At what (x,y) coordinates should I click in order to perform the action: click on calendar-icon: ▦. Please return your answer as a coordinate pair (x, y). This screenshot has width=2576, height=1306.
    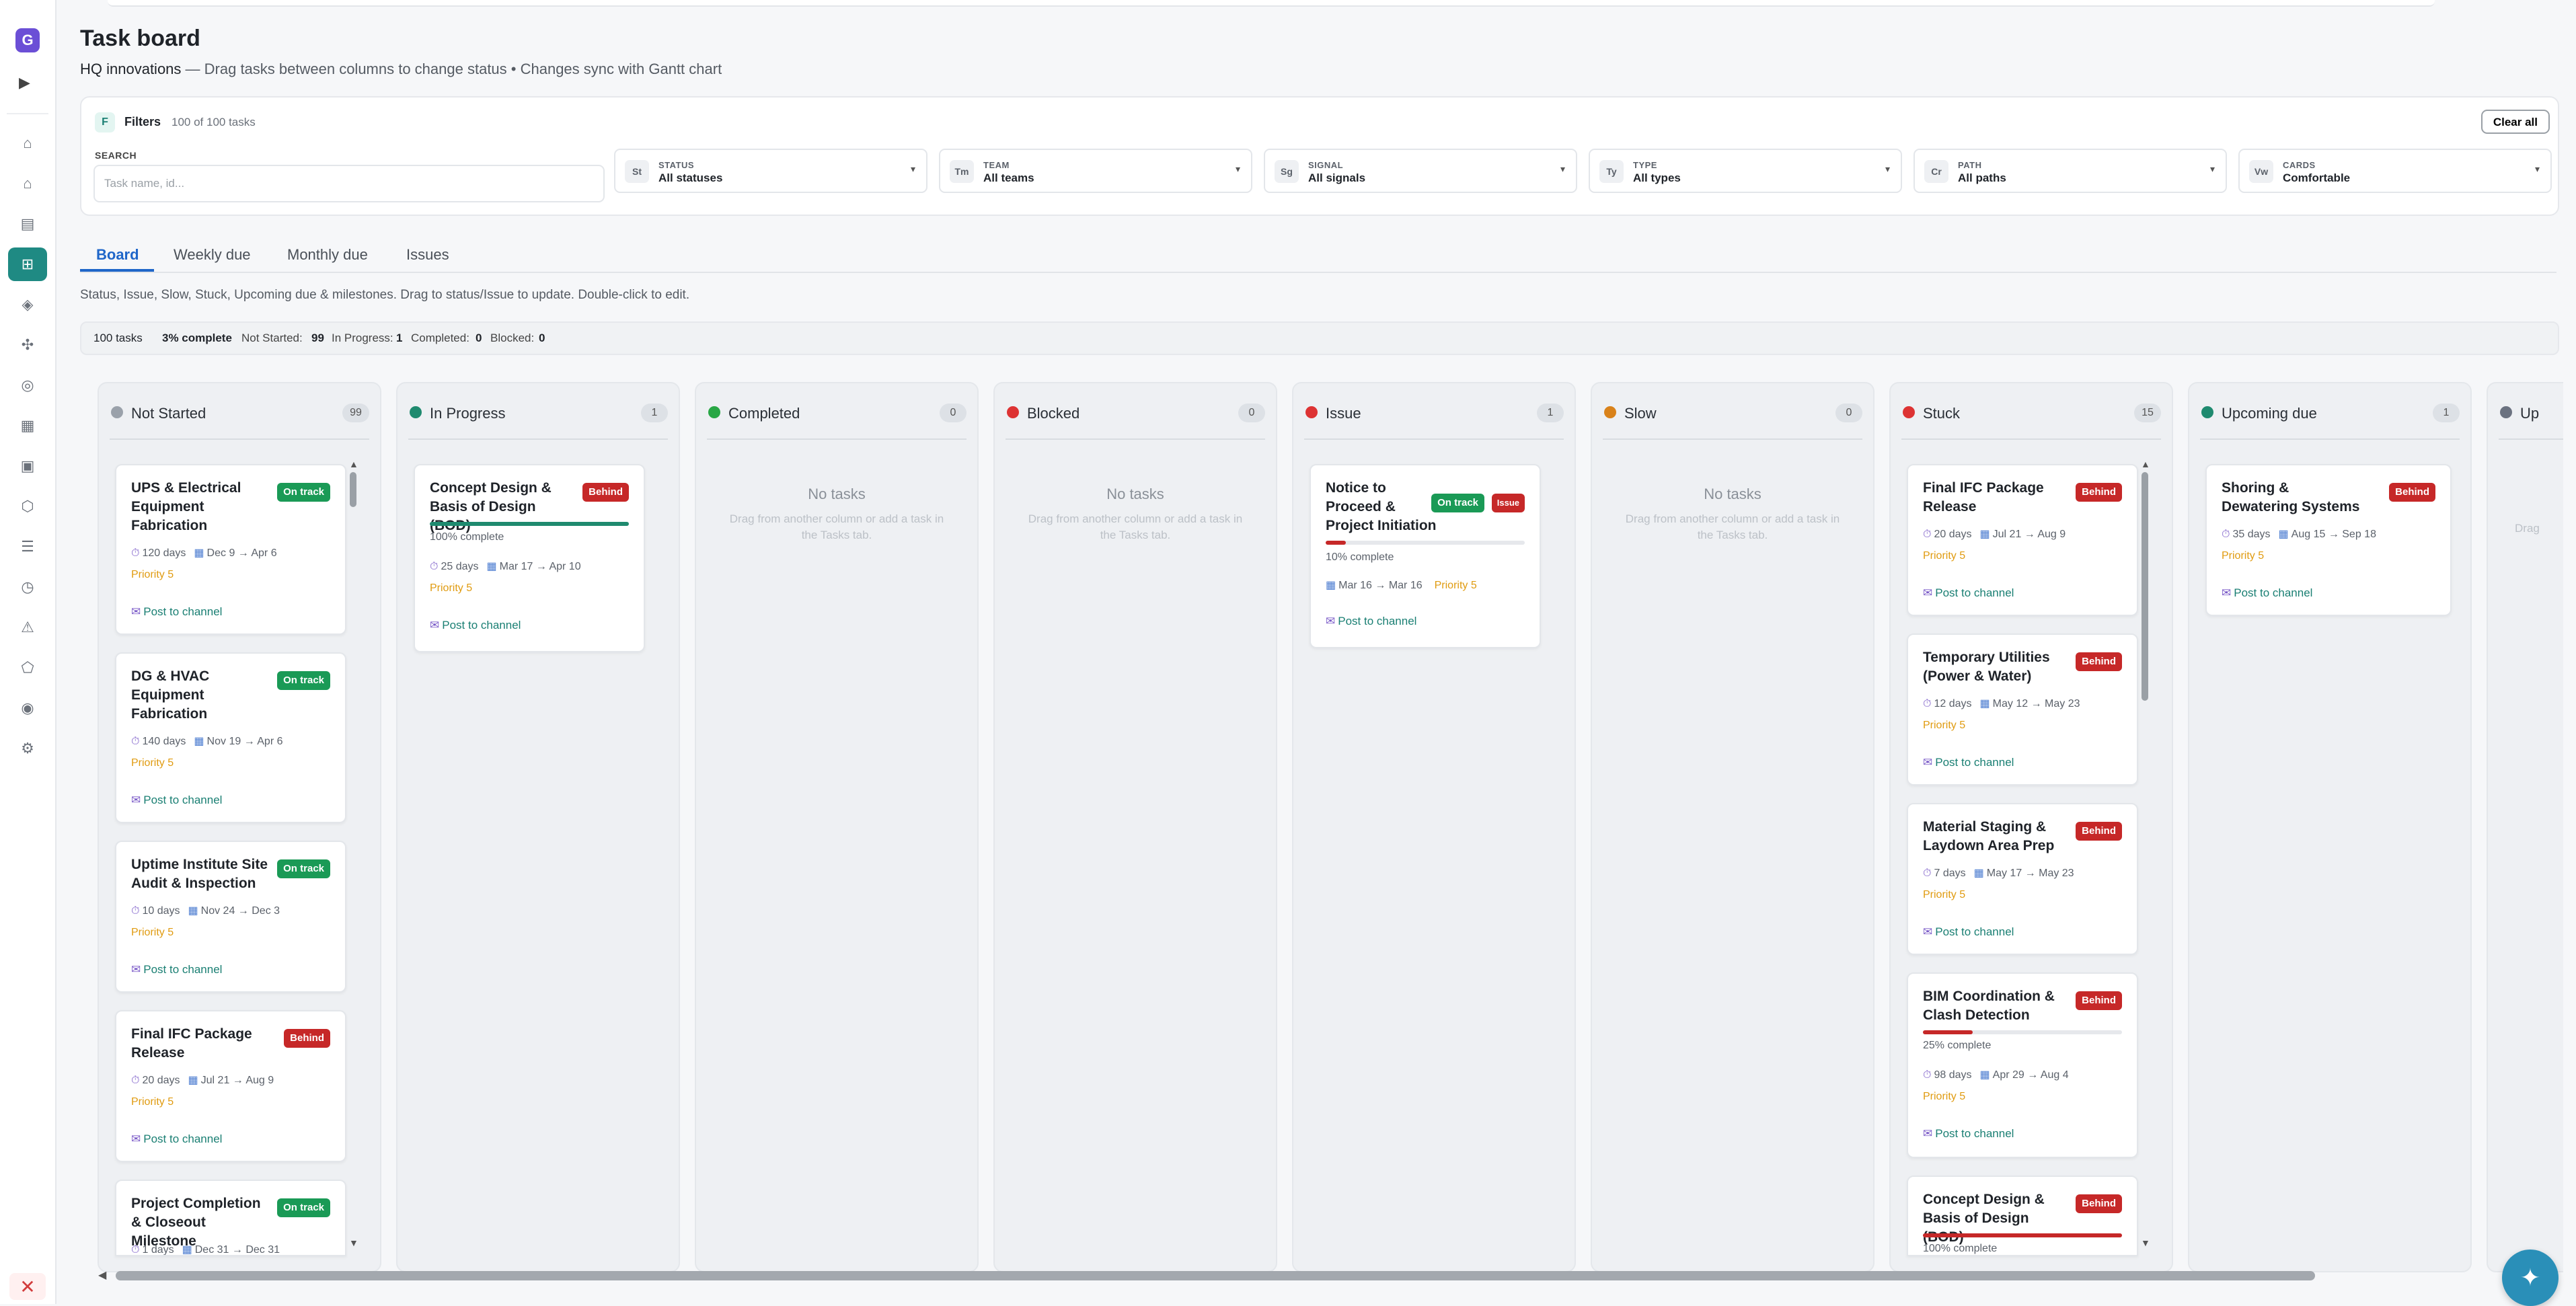
    Looking at the image, I should click on (27, 426).